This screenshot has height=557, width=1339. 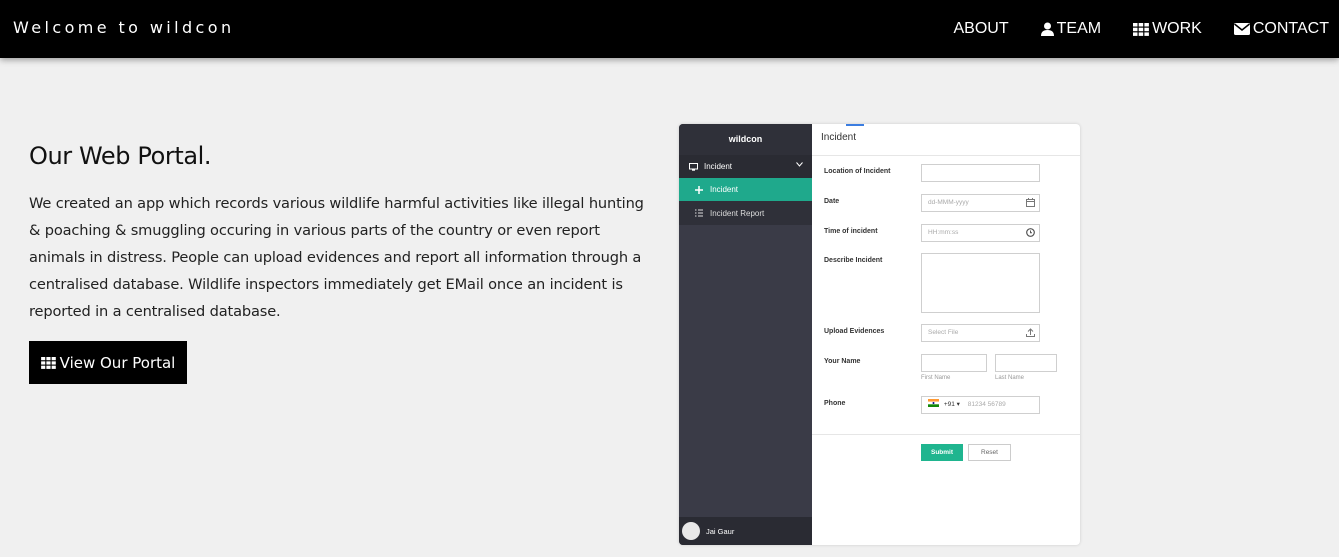 I want to click on chevron-down-icon, so click(x=799, y=164).